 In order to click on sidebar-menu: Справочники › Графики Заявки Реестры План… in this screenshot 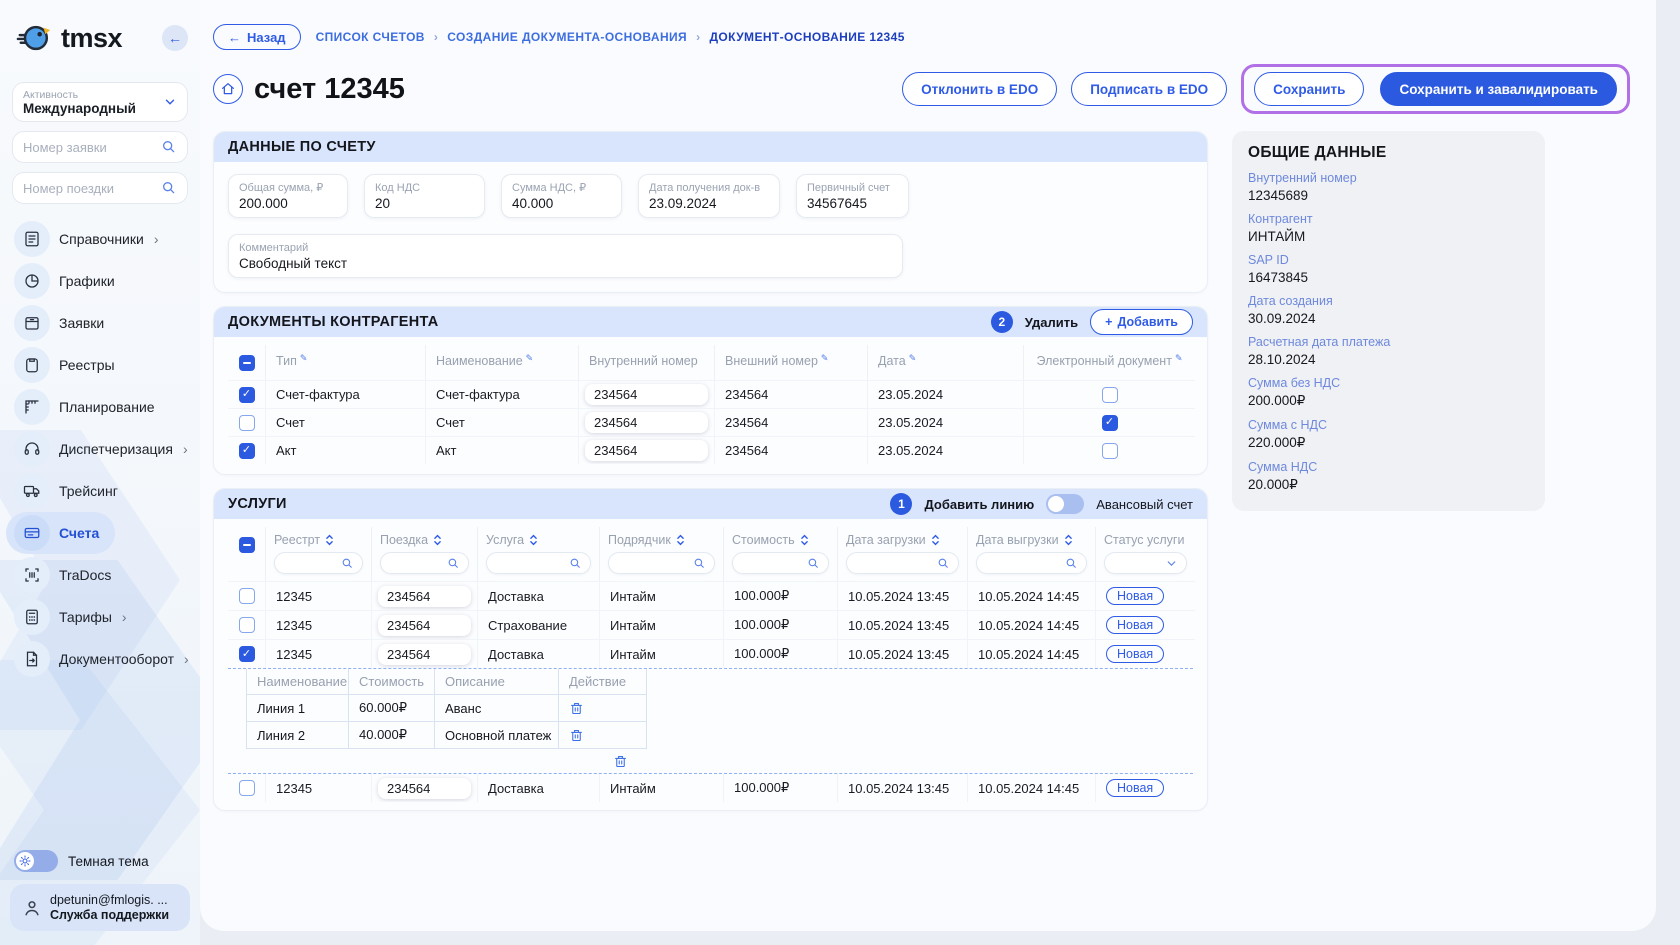, I will do `click(100, 449)`.